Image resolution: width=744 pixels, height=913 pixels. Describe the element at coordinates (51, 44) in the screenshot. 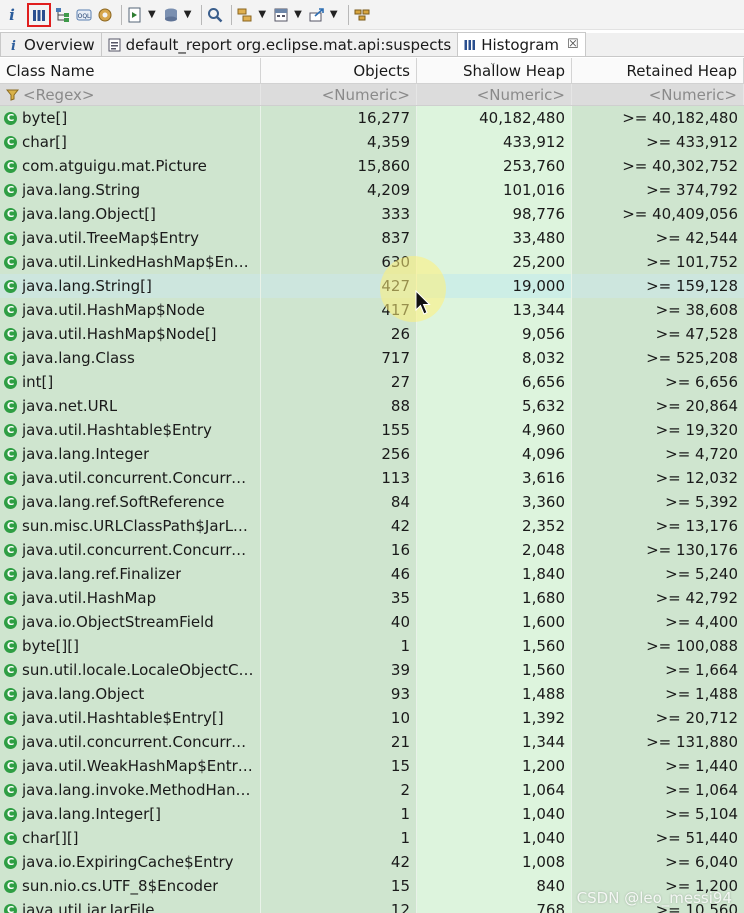

I see `tab-overview: i Overview` at that location.